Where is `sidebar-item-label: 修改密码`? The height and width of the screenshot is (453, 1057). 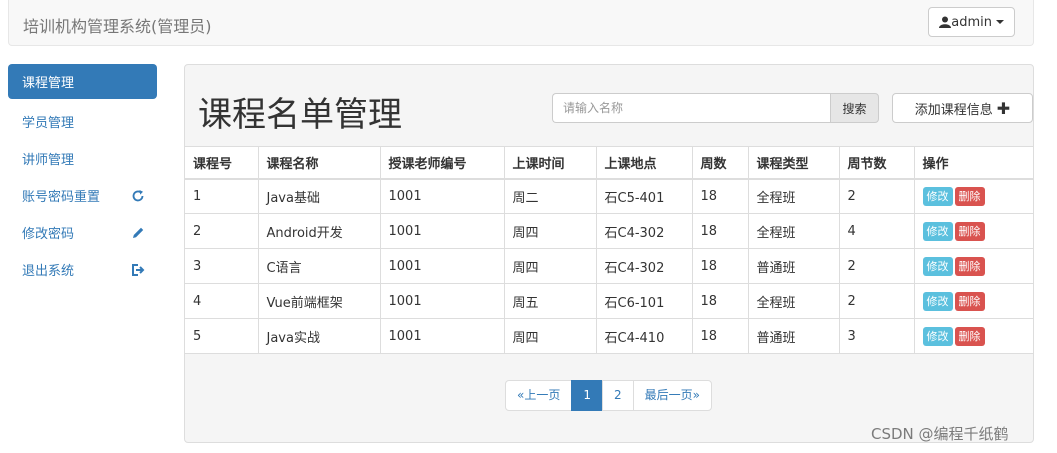
sidebar-item-label: 修改密码 is located at coordinates (48, 234).